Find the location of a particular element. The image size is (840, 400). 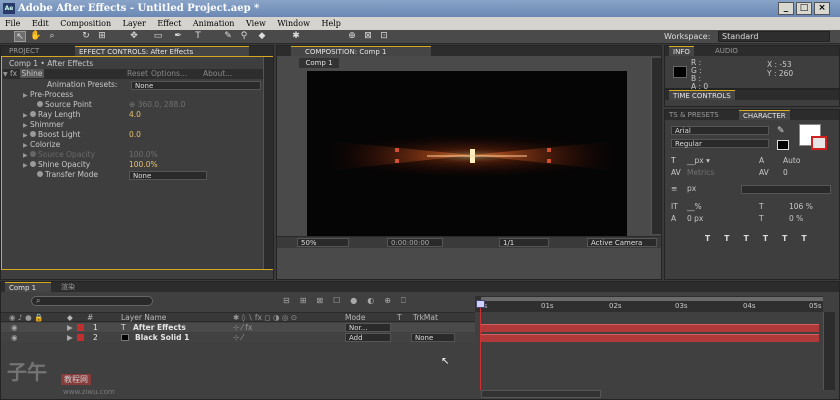

layer-name-header: Layer Name is located at coordinates (143, 317).